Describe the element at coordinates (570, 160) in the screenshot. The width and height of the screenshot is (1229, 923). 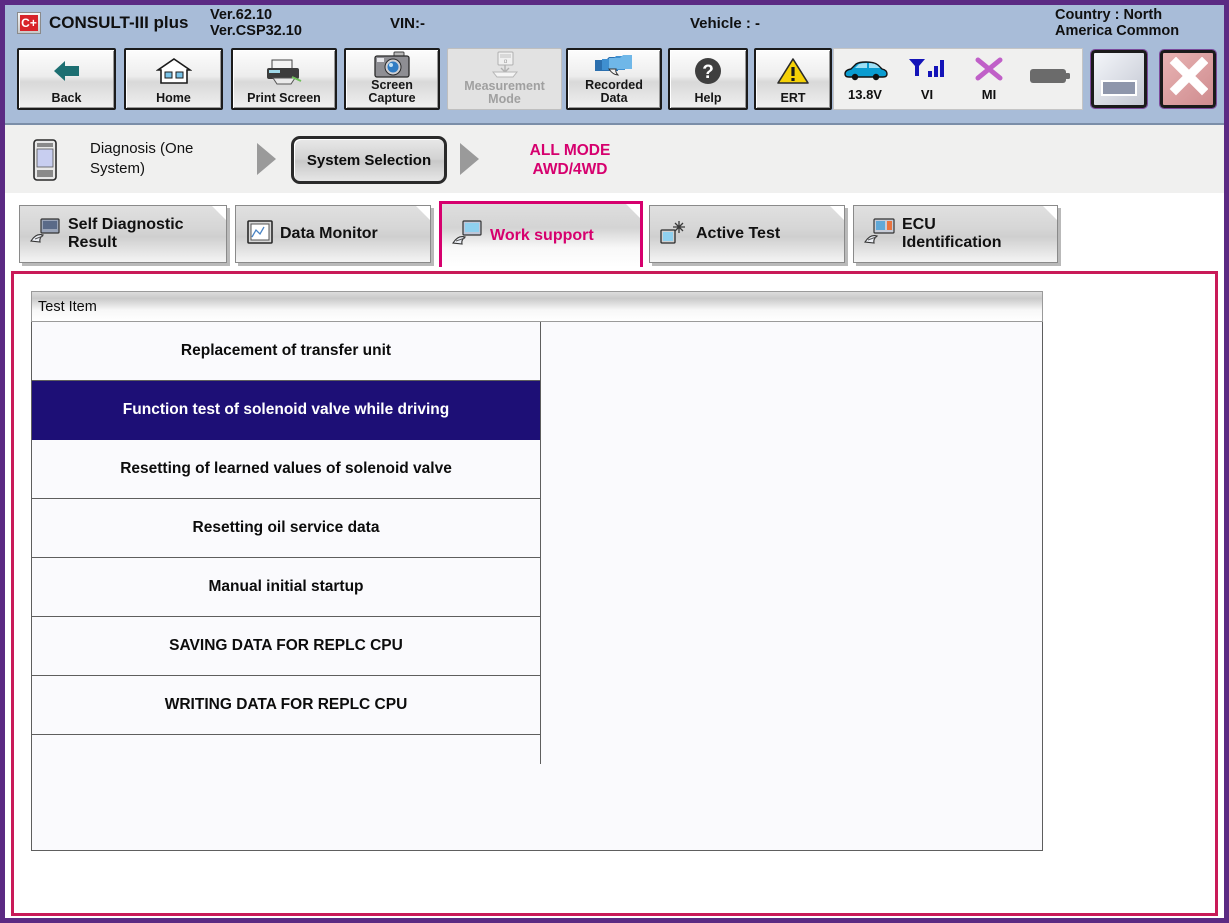
I see `breadcrumb-mode: ALL MODE AWD/4WD` at that location.